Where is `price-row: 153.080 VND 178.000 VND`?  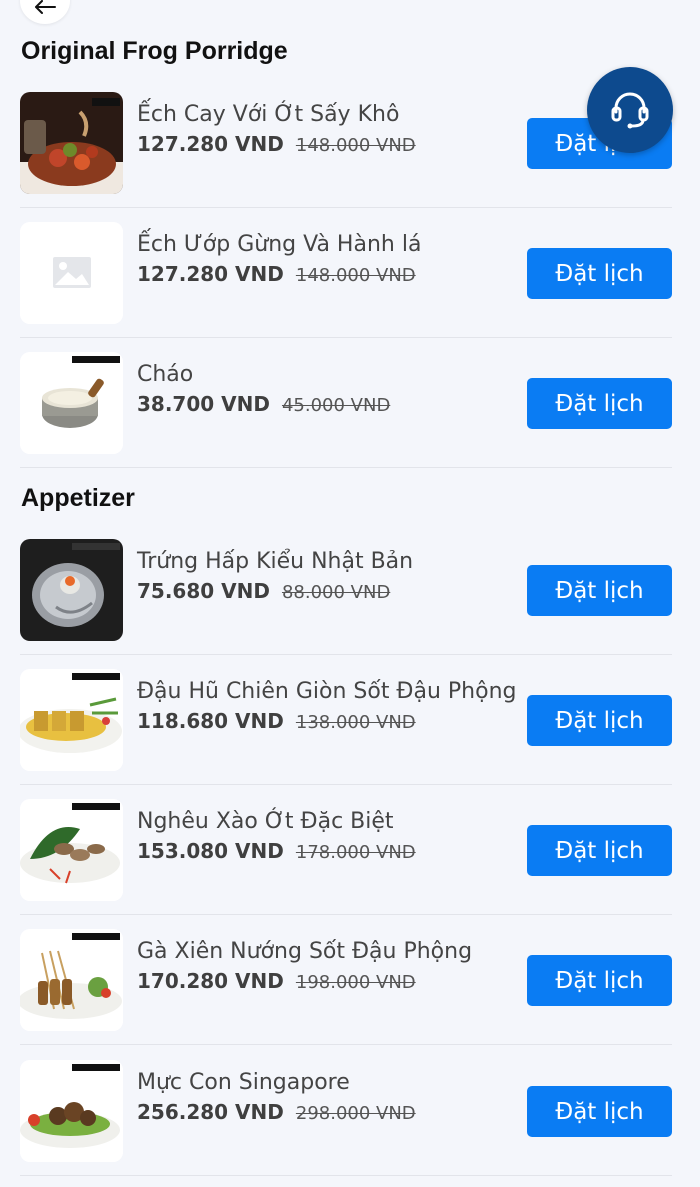
price-row: 153.080 VND 178.000 VND is located at coordinates (276, 851).